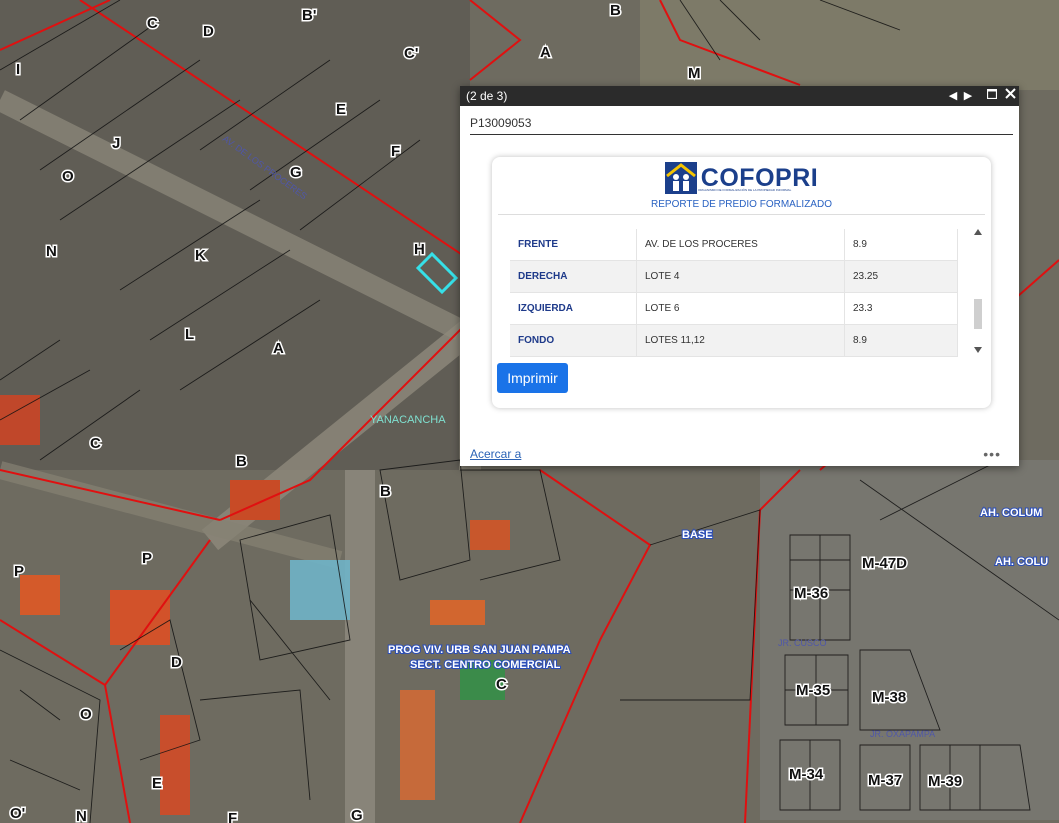  What do you see at coordinates (573, 340) in the screenshot?
I see `side-cell: FONDO` at bounding box center [573, 340].